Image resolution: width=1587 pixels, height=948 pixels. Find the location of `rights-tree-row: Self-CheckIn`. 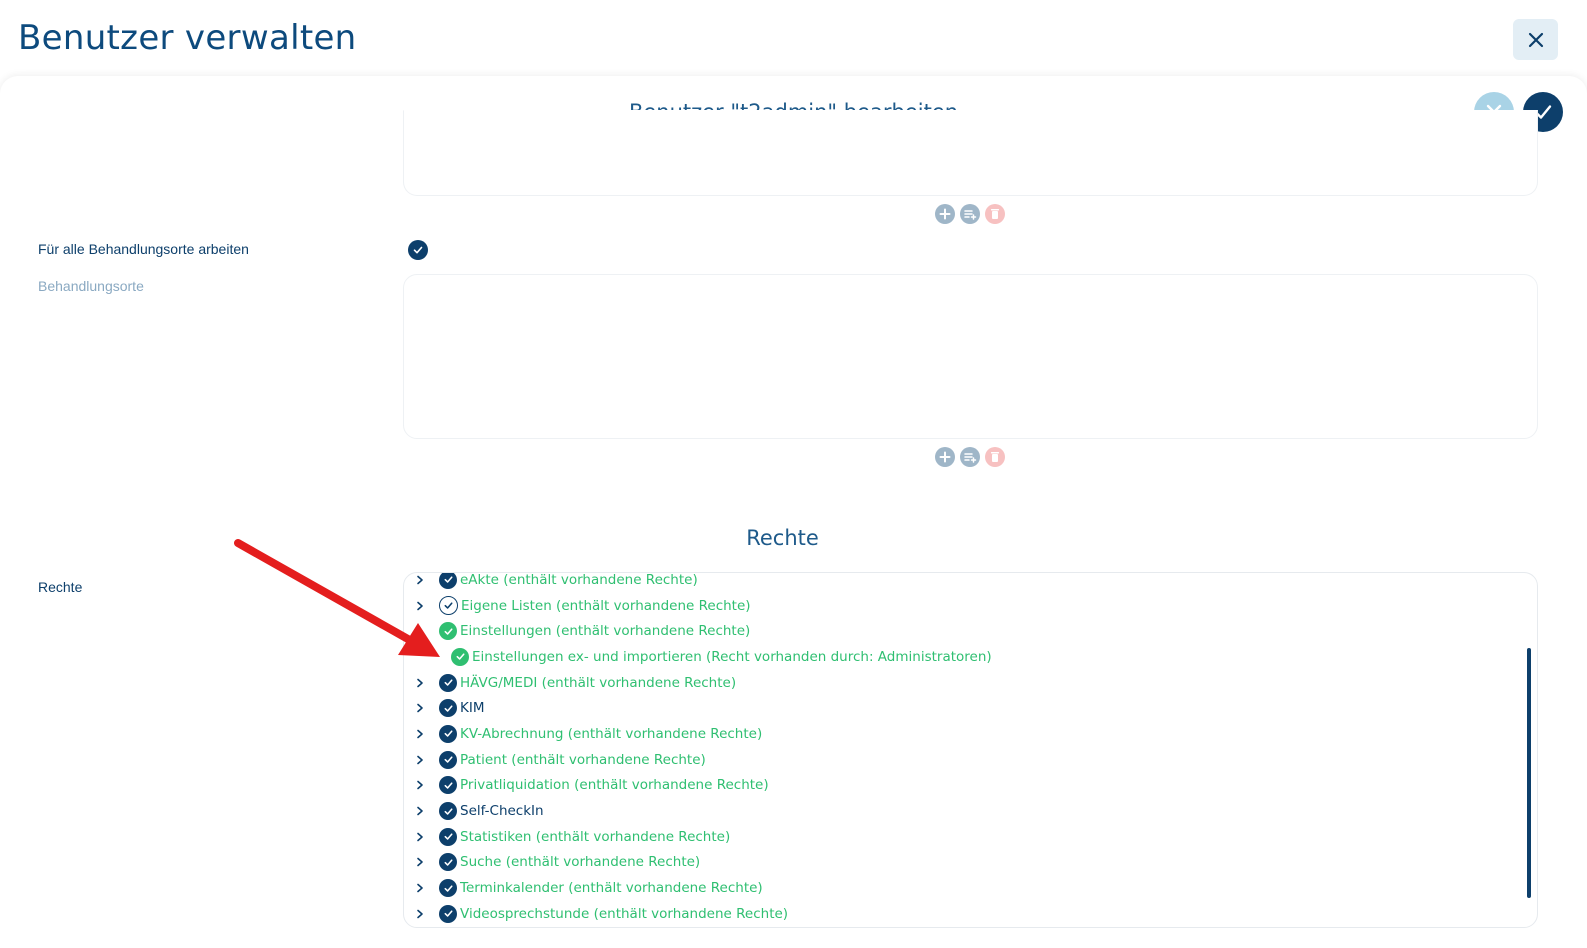

rights-tree-row: Self-CheckIn is located at coordinates (970, 811).